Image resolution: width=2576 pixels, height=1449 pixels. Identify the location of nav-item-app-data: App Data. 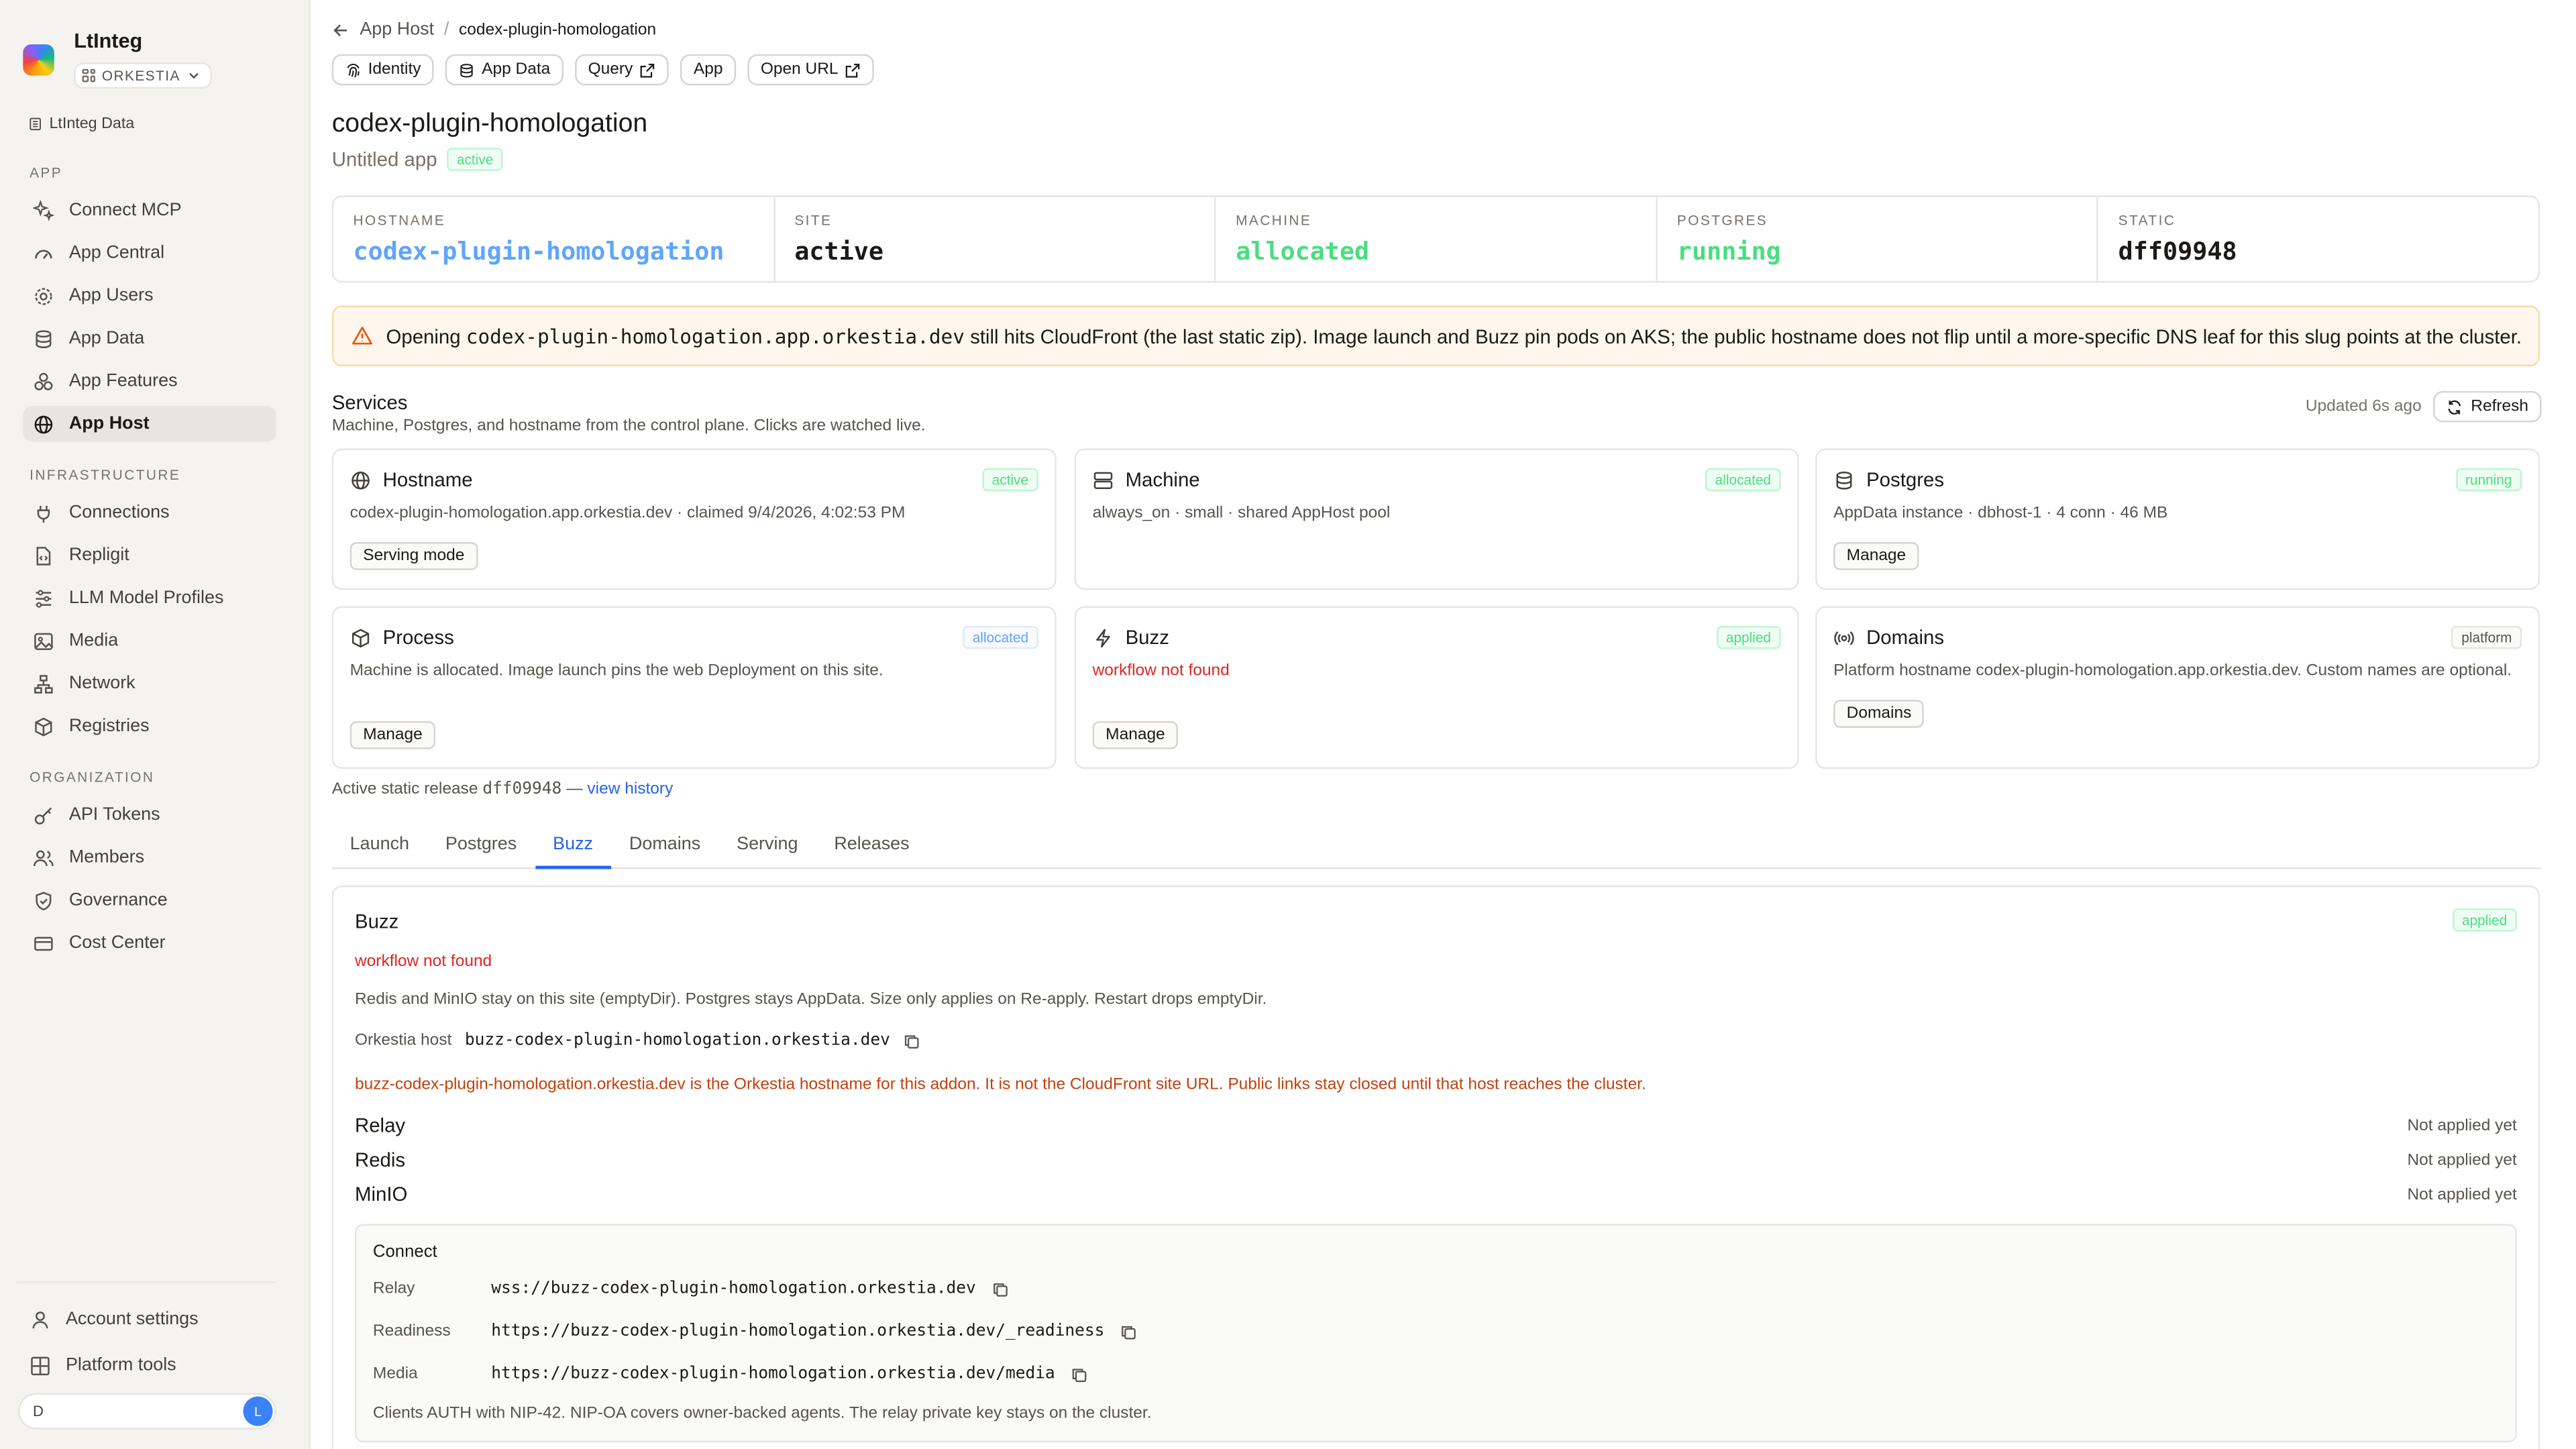
(149, 339).